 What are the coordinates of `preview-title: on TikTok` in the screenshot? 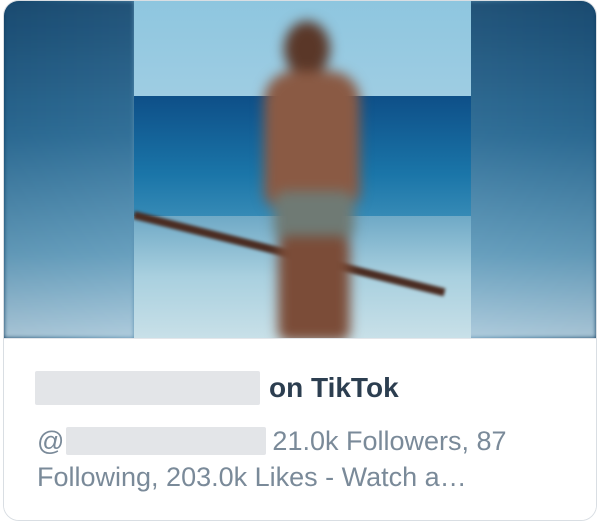 It's located at (217, 388).